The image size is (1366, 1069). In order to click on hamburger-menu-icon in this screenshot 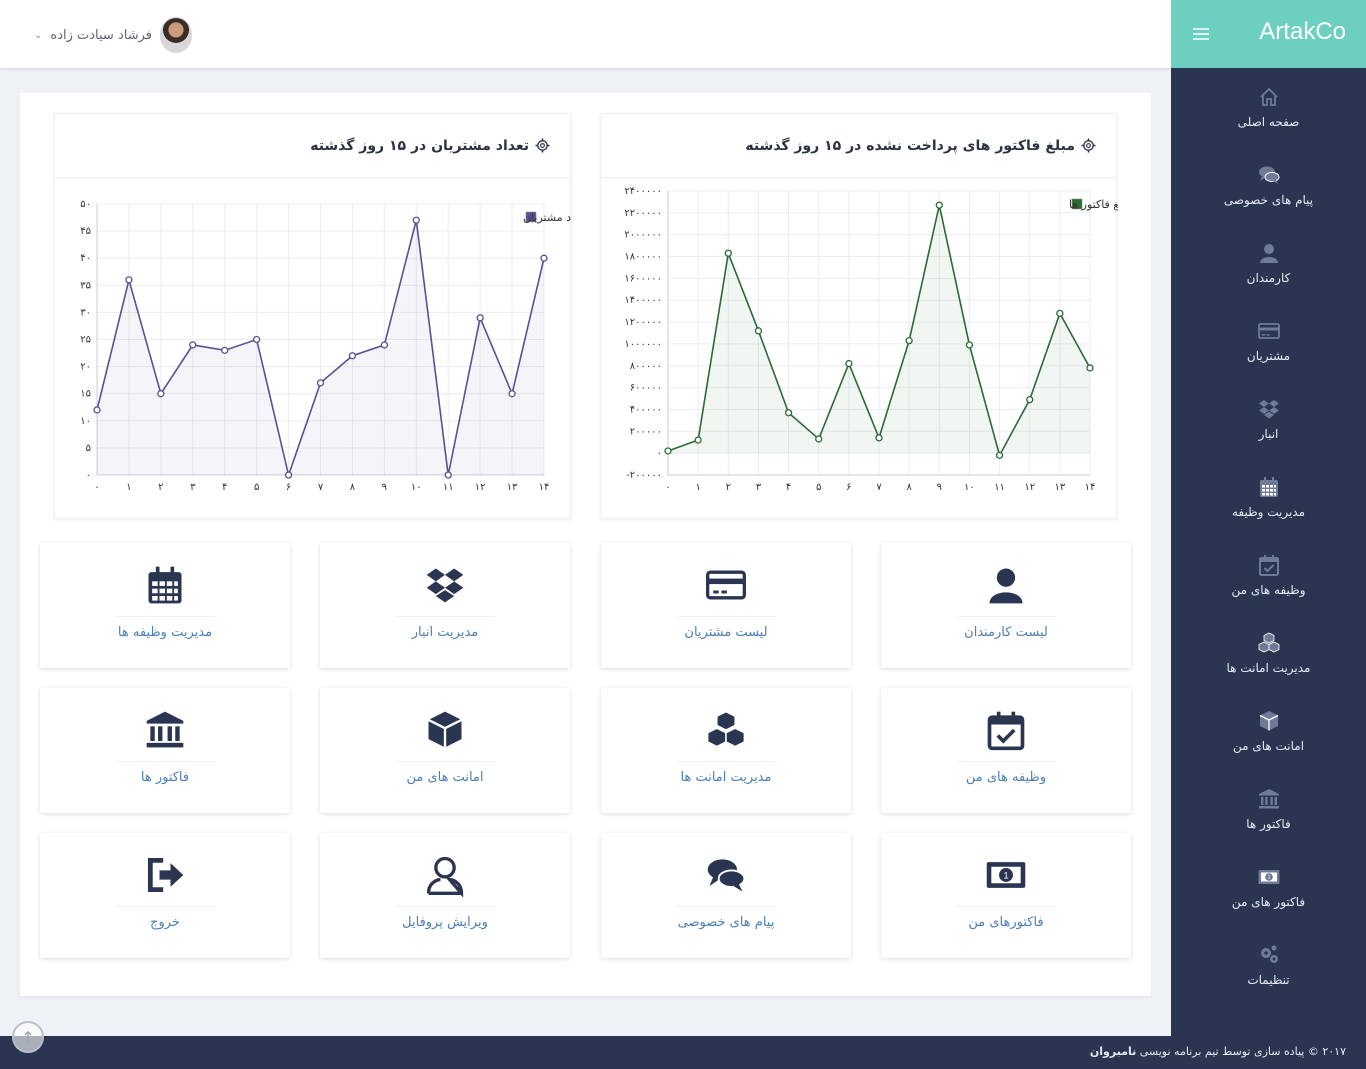, I will do `click(1201, 34)`.